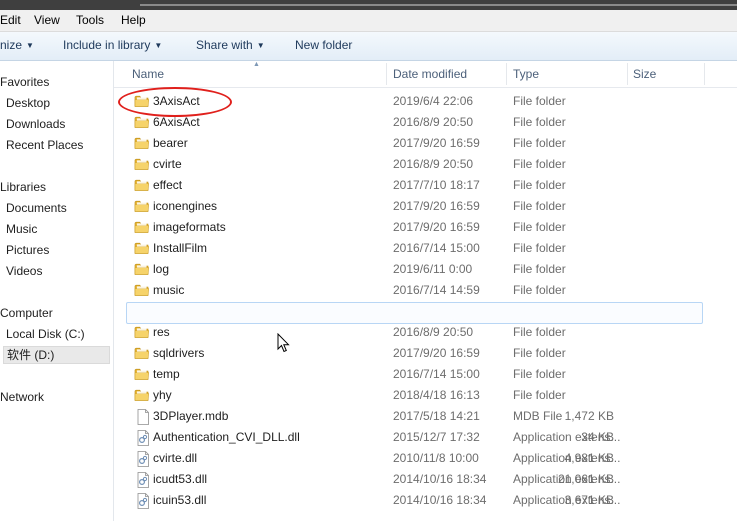  Describe the element at coordinates (44, 145) in the screenshot. I see `nav-recent-places: Recent Places` at that location.